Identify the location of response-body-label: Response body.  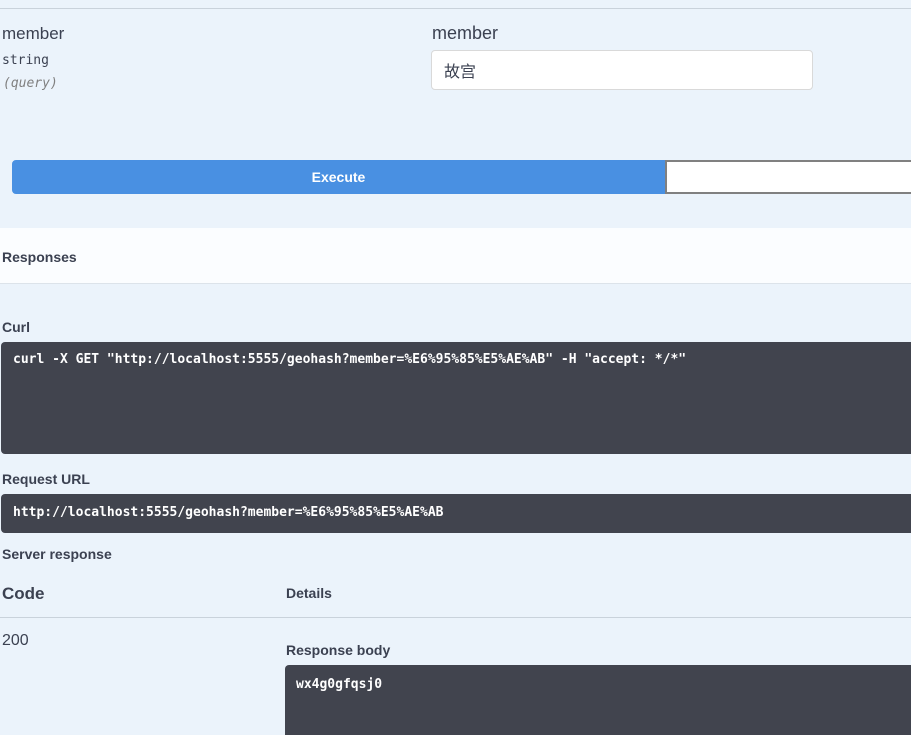
(338, 650).